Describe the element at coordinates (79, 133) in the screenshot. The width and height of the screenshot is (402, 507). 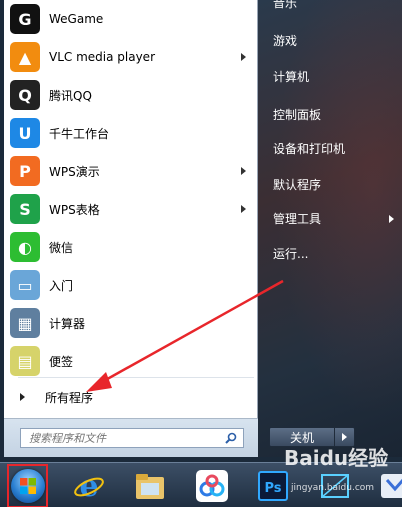
I see `program-label: 千牛工作台` at that location.